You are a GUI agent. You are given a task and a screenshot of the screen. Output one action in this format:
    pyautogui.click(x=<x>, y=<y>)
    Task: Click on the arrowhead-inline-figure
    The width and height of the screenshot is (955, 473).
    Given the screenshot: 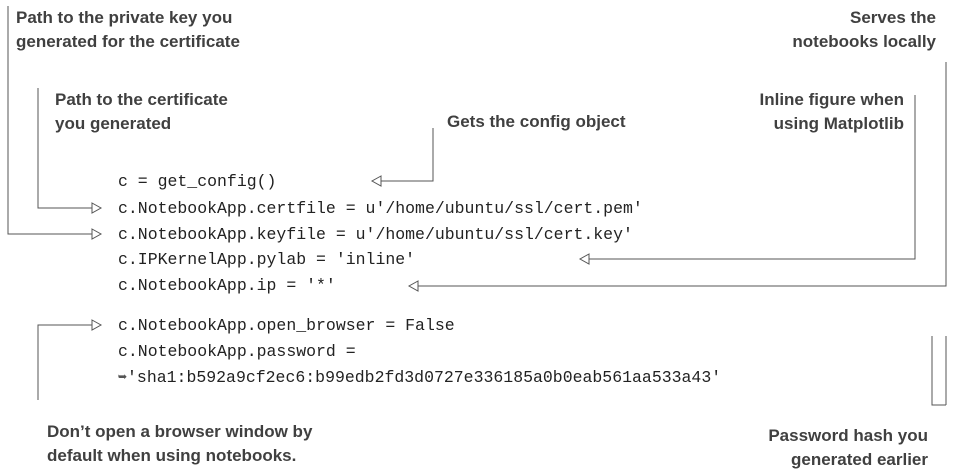 What is the action you would take?
    pyautogui.click(x=584, y=259)
    